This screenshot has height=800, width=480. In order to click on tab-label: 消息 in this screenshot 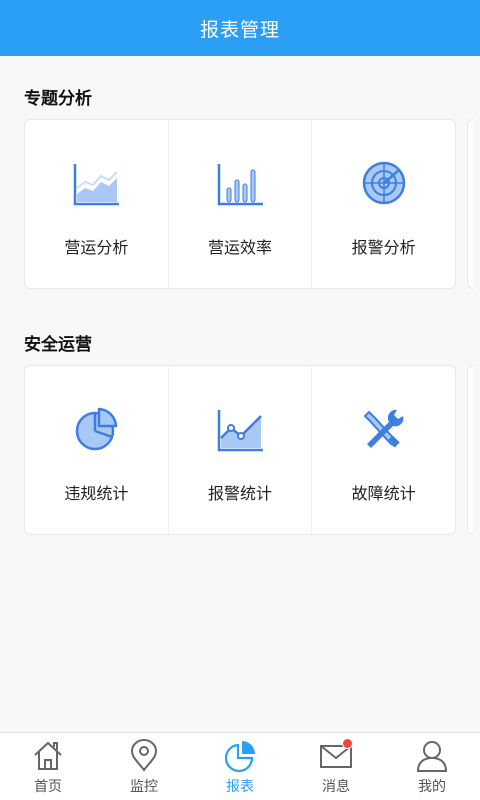, I will do `click(336, 787)`.